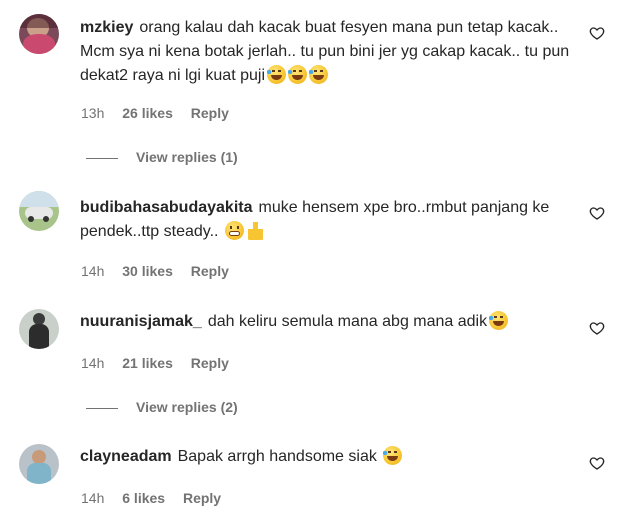  Describe the element at coordinates (141, 321) in the screenshot. I see `comment-username: nuuranisjamak_` at that location.